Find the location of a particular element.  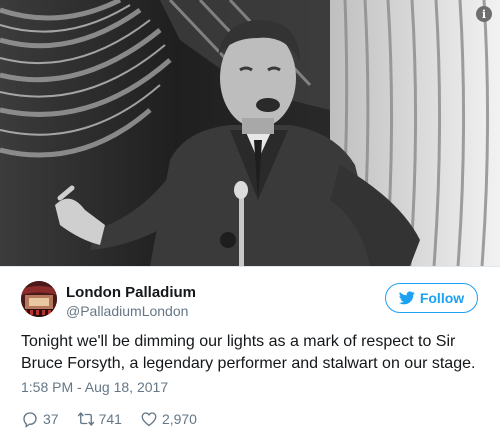

retweet-action: 741 is located at coordinates (99, 419).